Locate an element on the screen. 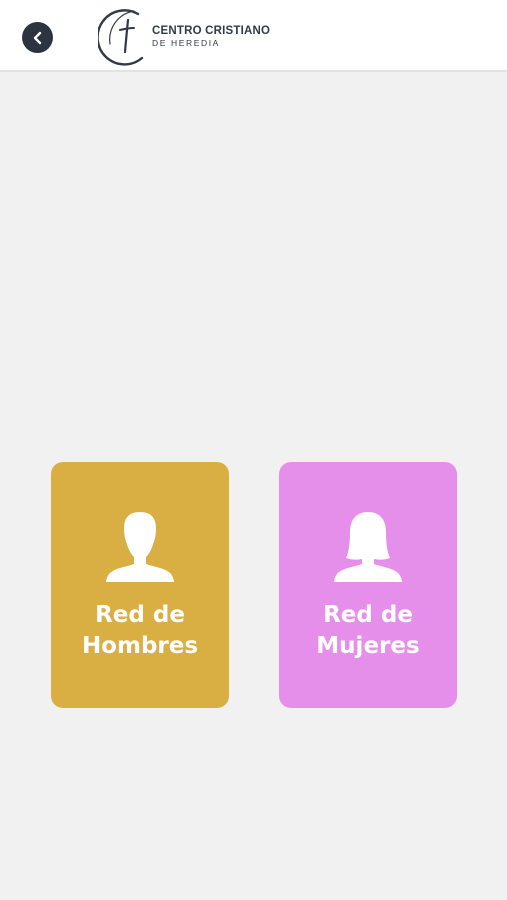  back-button is located at coordinates (37, 37).